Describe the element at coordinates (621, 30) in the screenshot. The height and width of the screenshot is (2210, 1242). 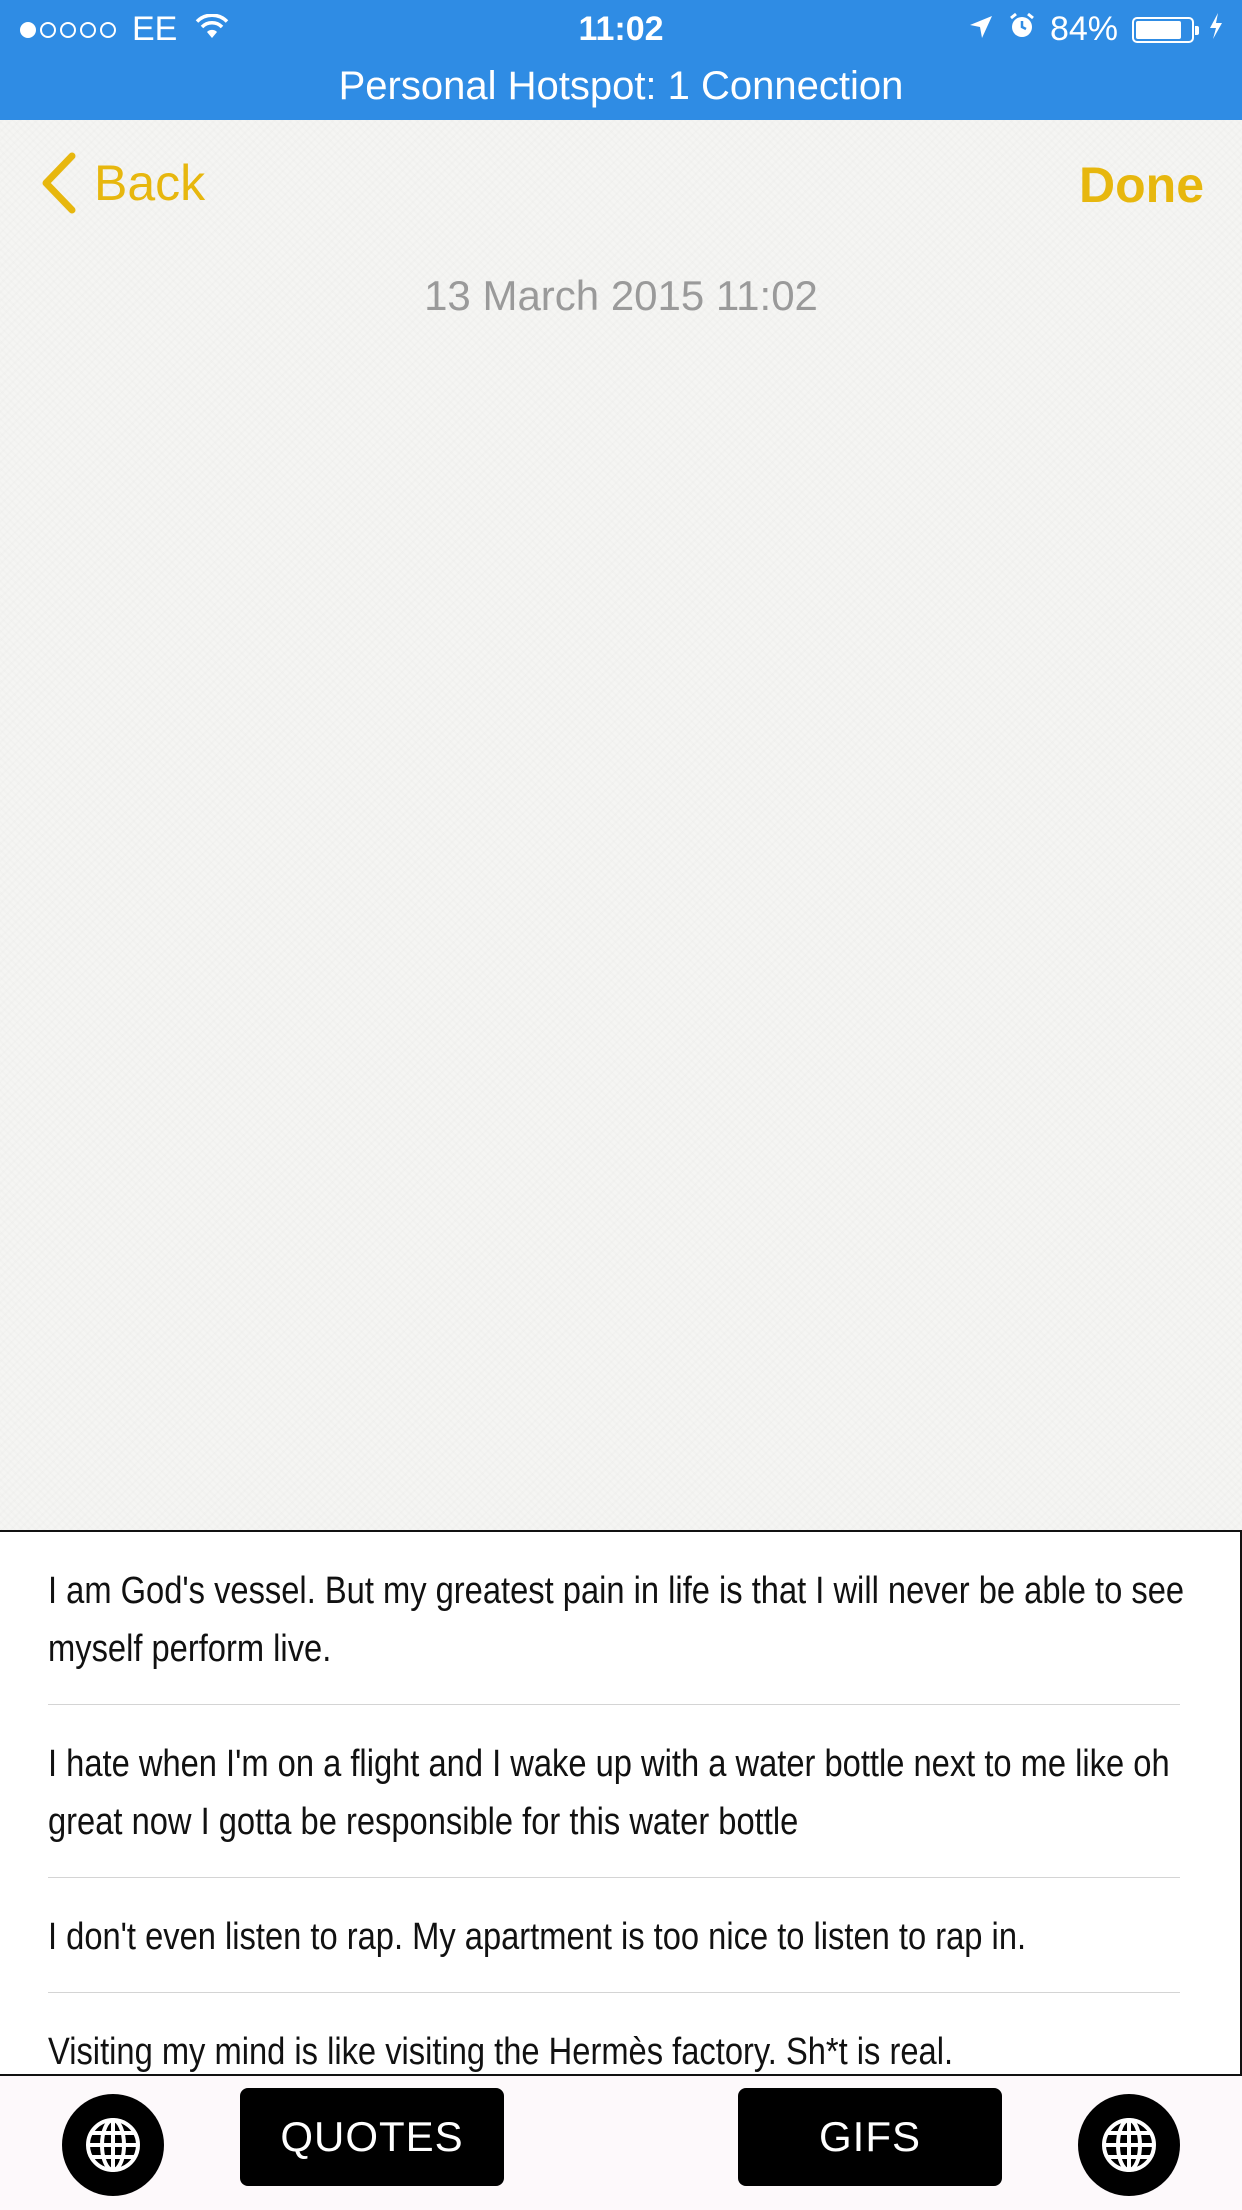
I see `status-row: EE 11:02 84%` at that location.